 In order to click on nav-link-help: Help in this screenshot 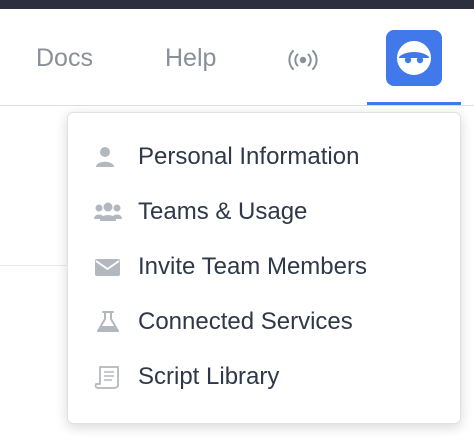, I will do `click(190, 58)`.